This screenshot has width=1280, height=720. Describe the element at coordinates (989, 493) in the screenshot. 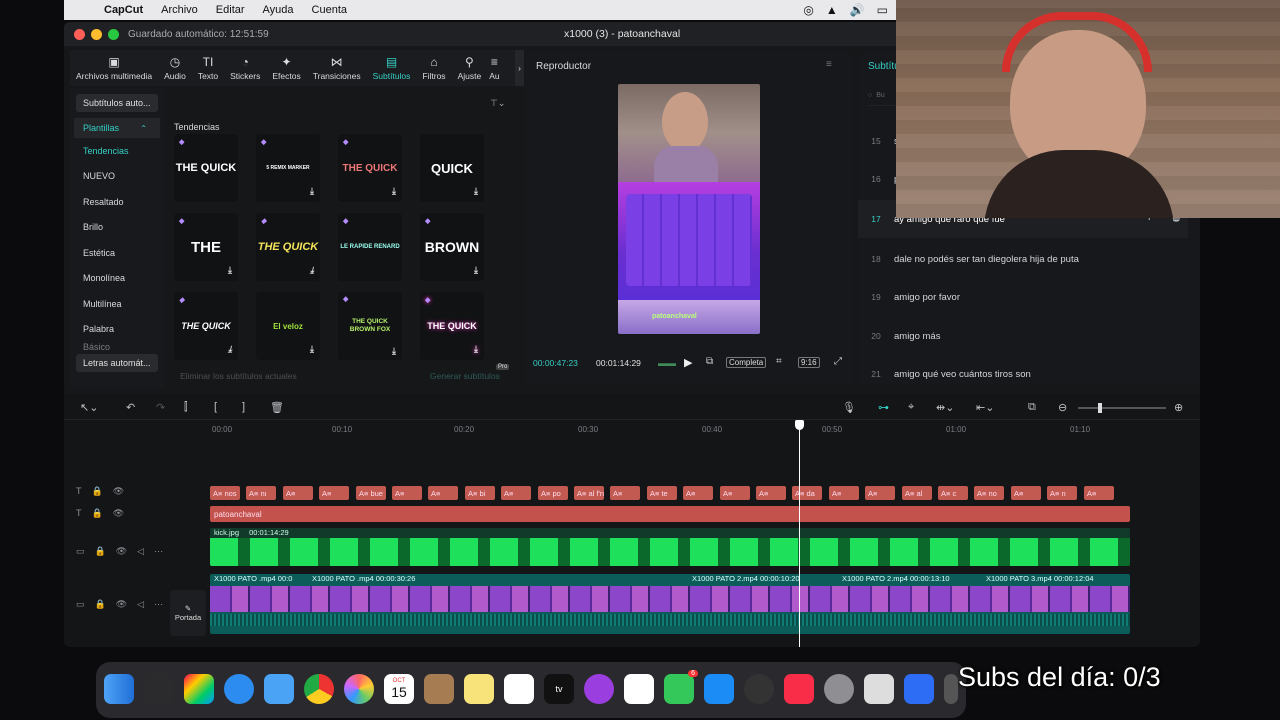

I see `subtitle-clip: A≡ no` at that location.